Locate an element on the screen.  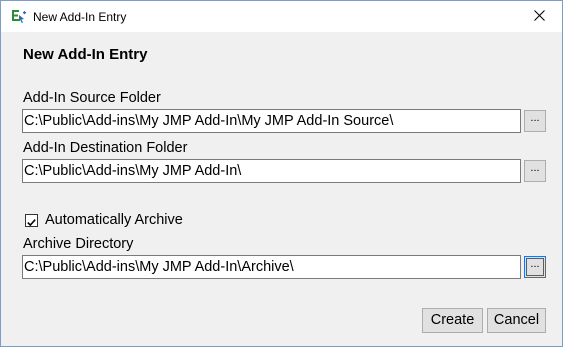
dialog-heading: New Add-In Entry is located at coordinates (85, 54).